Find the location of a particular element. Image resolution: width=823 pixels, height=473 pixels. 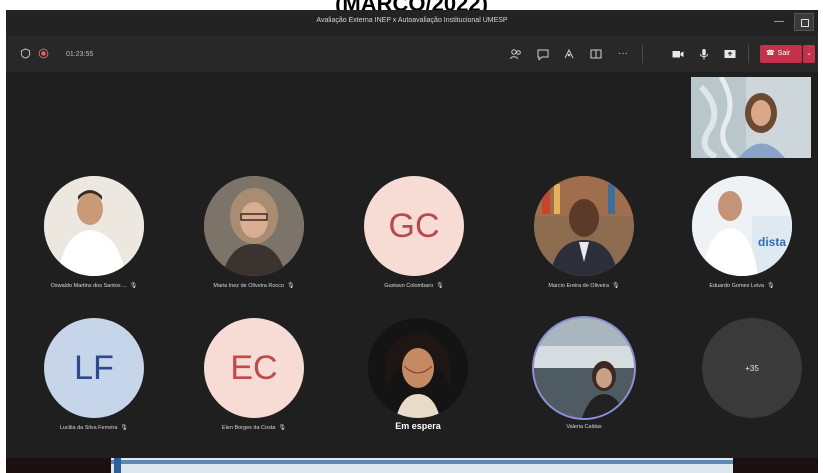

phone-hangup-icon: ☎ is located at coordinates (770, 53).